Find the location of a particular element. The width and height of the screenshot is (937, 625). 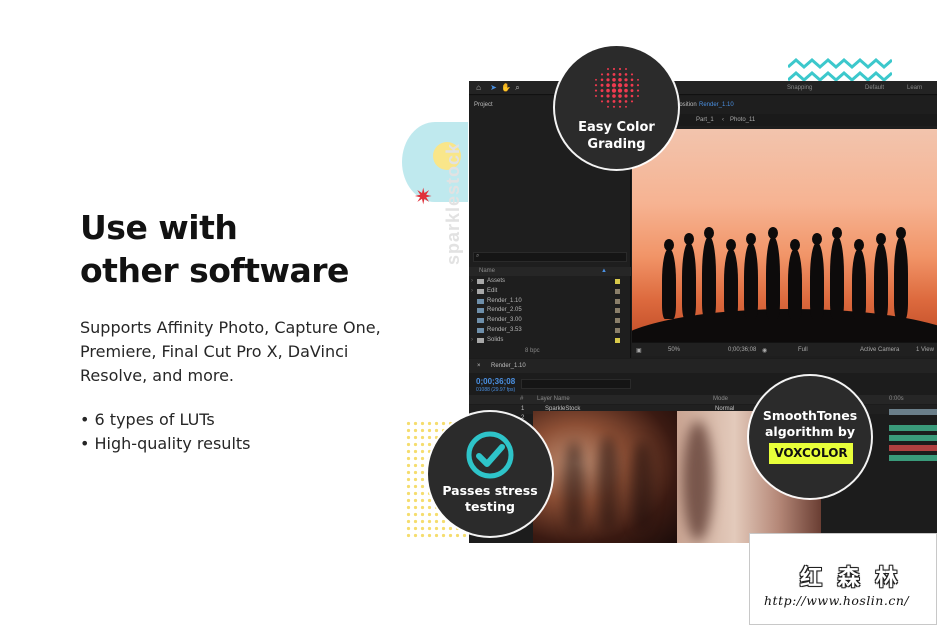

headline-line-1: Use with is located at coordinates (159, 227).